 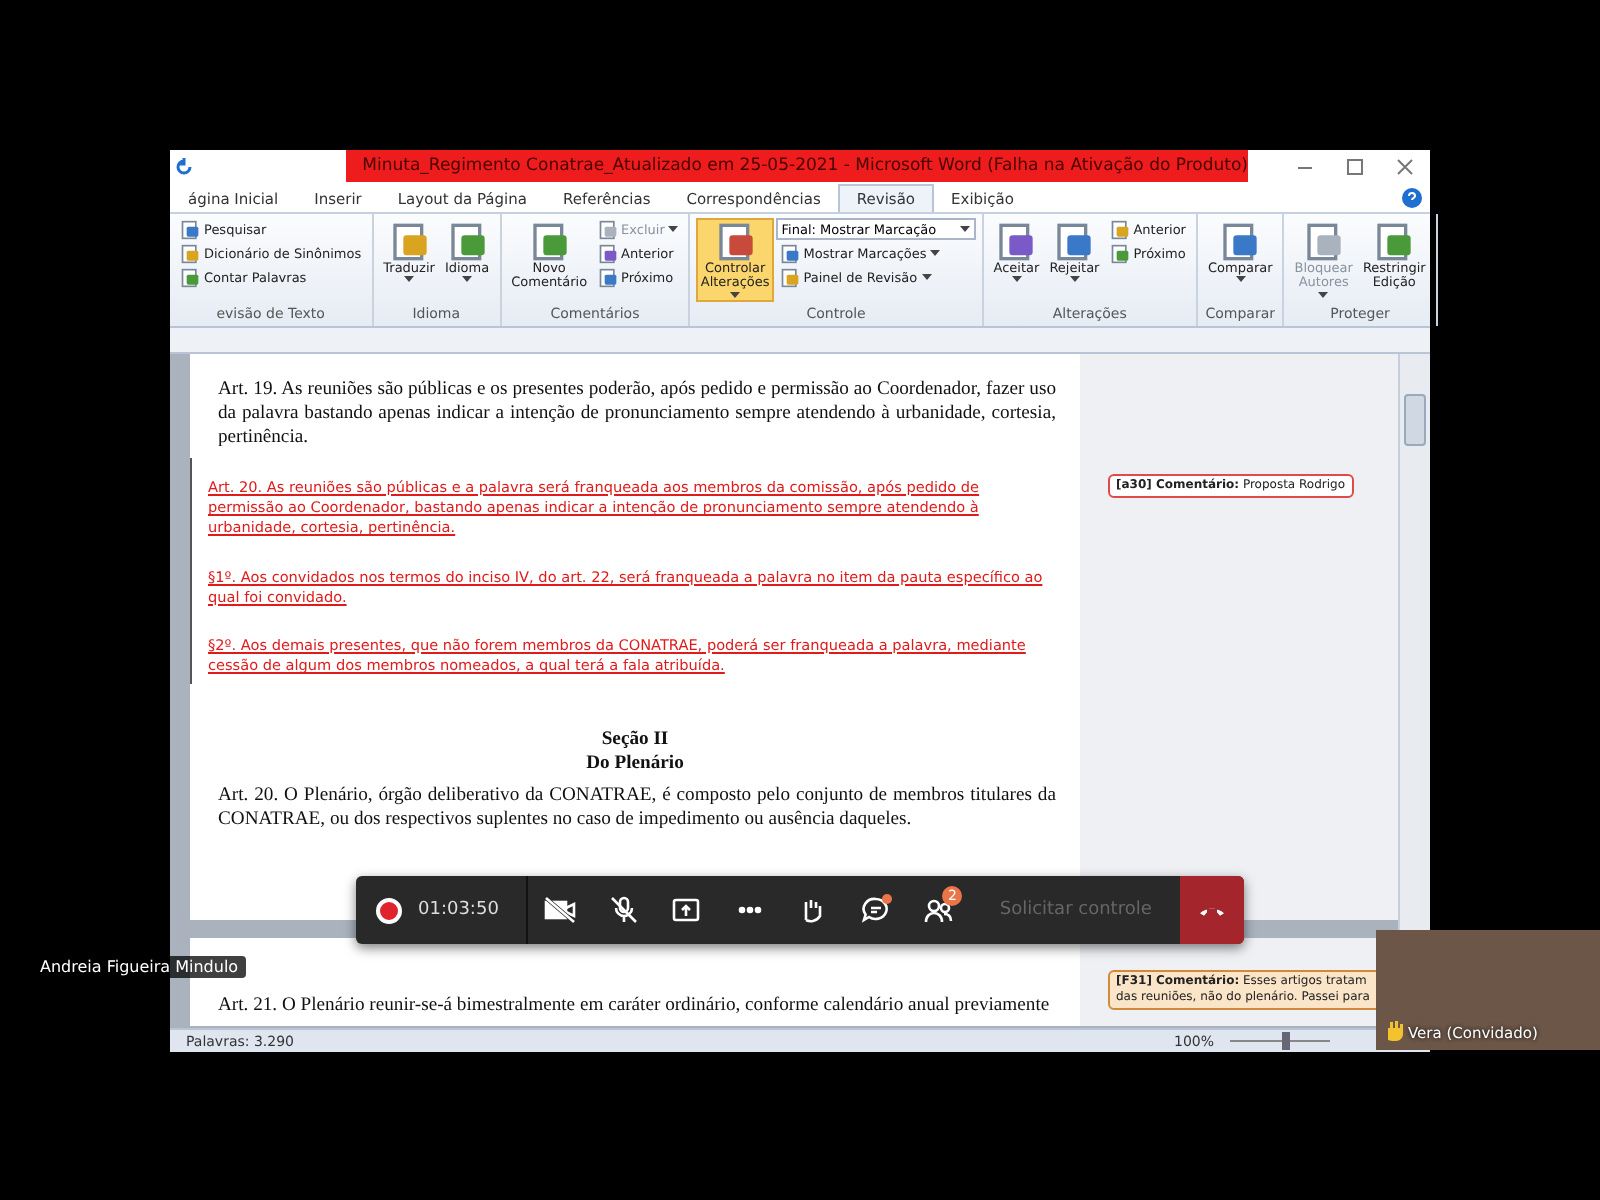 I want to click on window-title: Minuta_Regimento Conatrae_Atualizado em 25-05-2021 - Microsoft Word (Falha na Ativação do Produto), so click(x=797, y=166).